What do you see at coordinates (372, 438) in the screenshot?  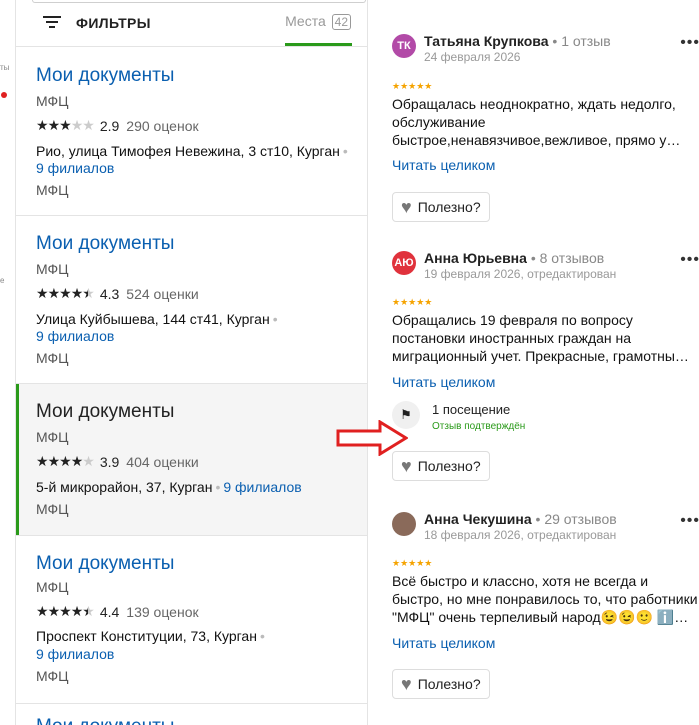 I see `red-arrow-annotation` at bounding box center [372, 438].